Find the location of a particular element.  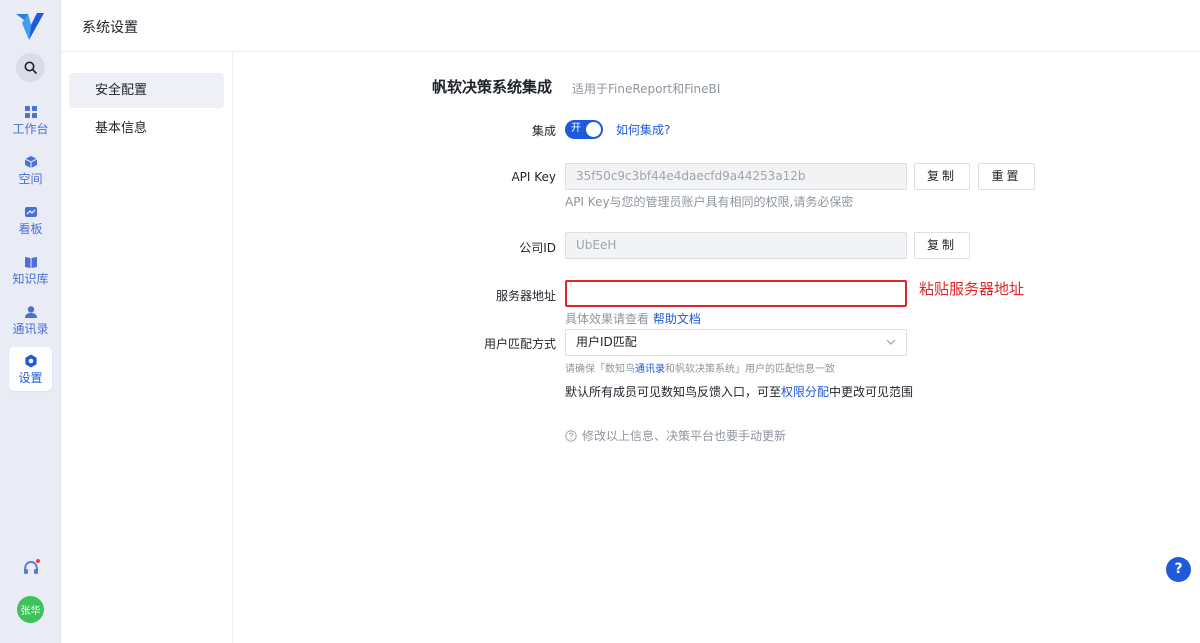

nav-item-settings: 设置 is located at coordinates (30, 369).